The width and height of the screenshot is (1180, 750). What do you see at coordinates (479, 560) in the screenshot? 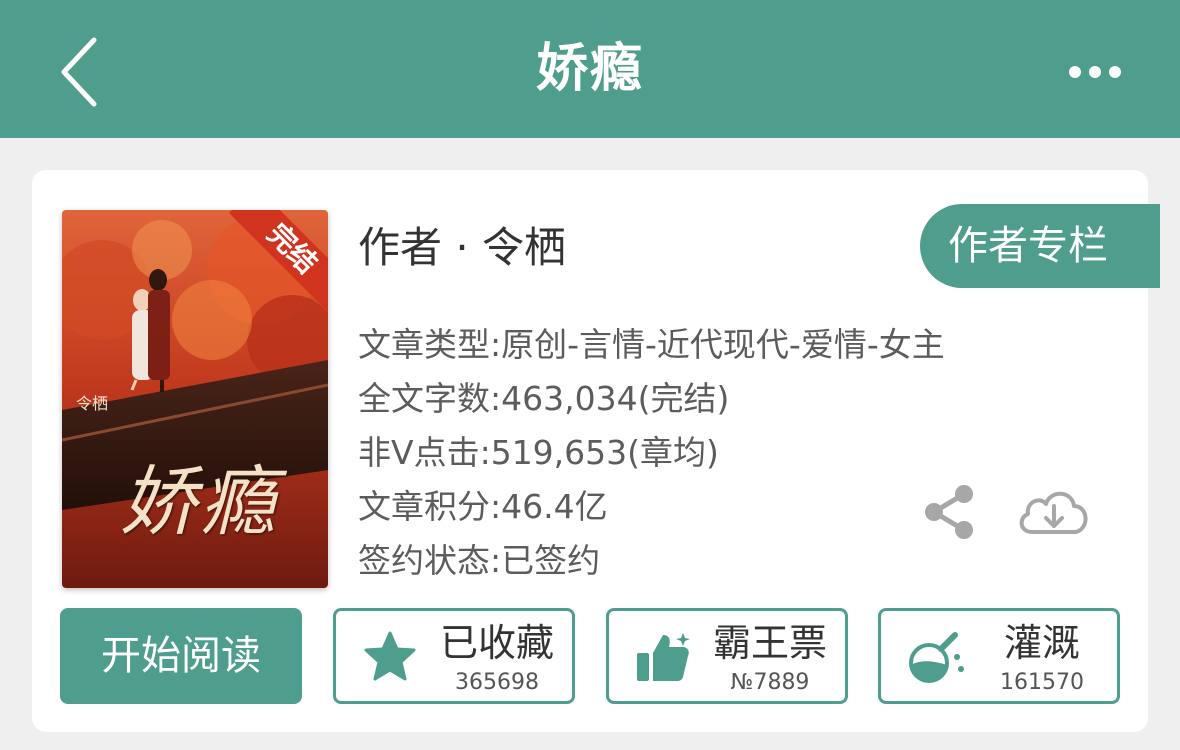
I see `info-sign-status: 签约状态:已签约` at bounding box center [479, 560].